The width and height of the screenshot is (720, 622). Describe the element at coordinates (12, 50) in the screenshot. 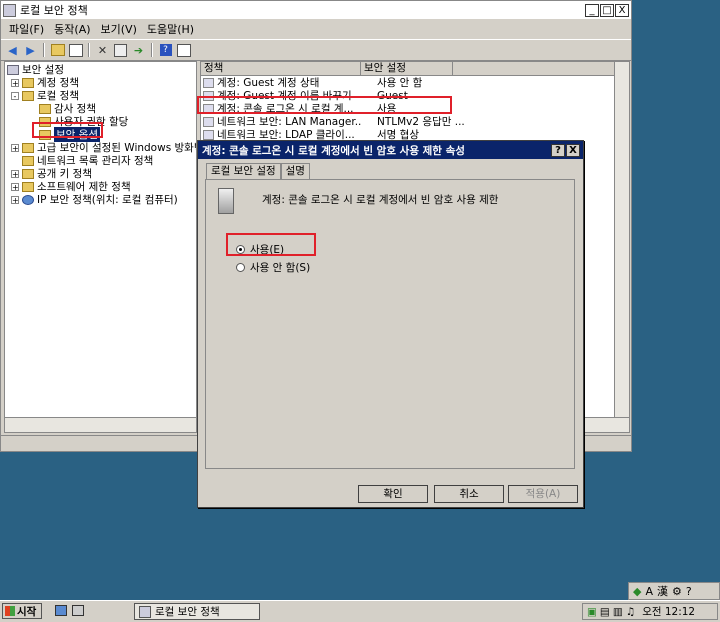

I see `back-icon: ◀` at that location.